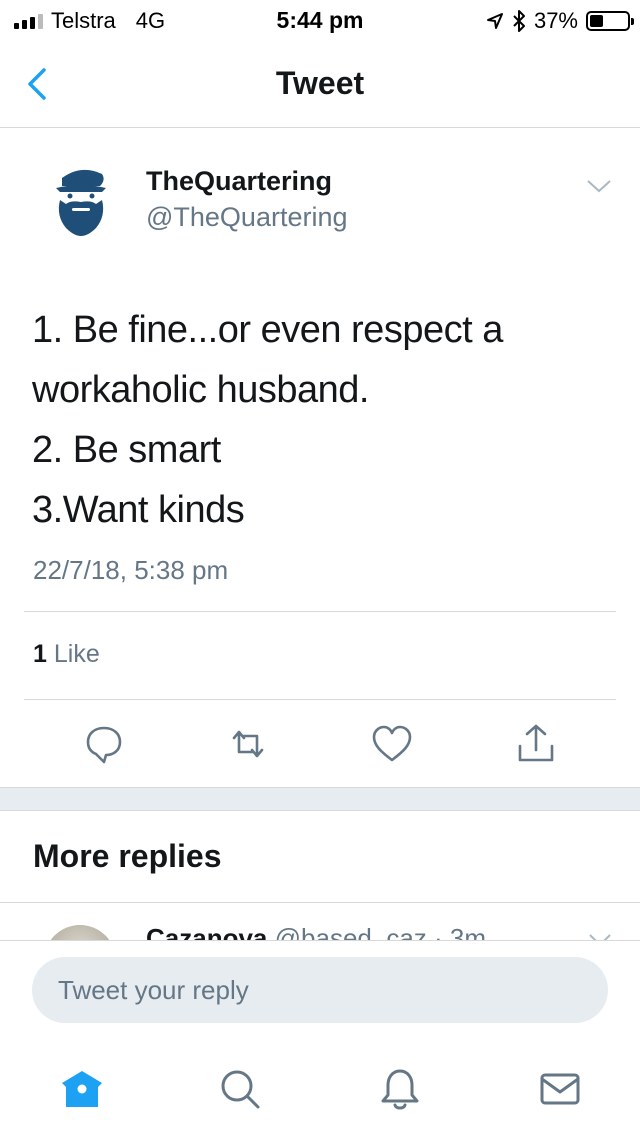  What do you see at coordinates (597, 21) in the screenshot?
I see `battery-fill` at bounding box center [597, 21].